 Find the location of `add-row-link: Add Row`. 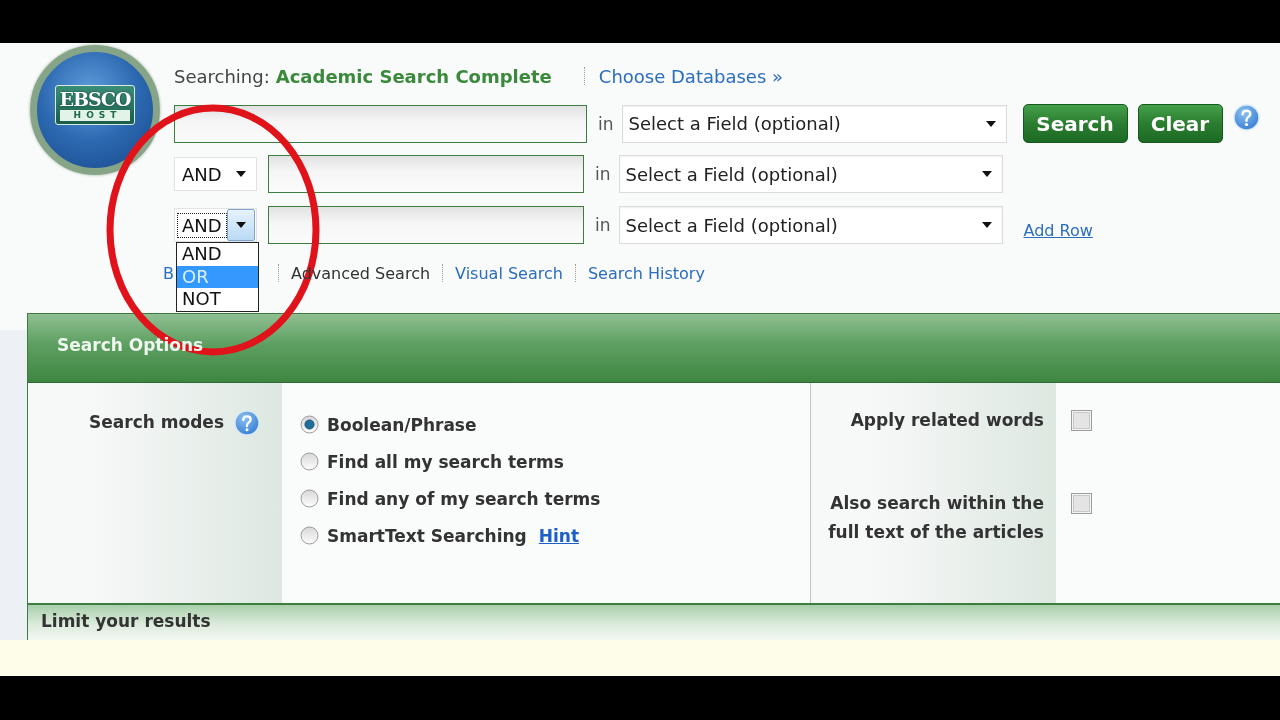

add-row-link: Add Row is located at coordinates (1058, 230).